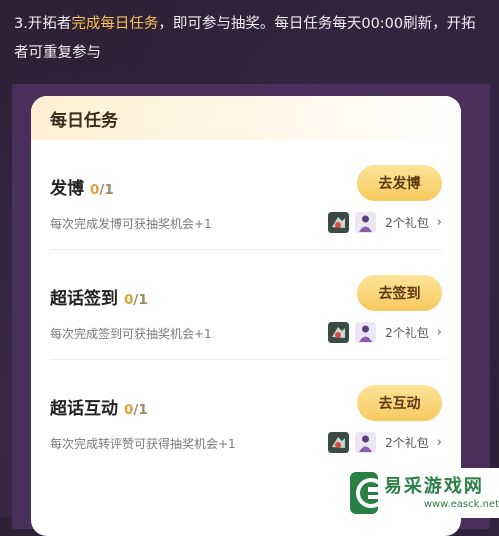 This screenshot has height=536, width=499. Describe the element at coordinates (143, 444) in the screenshot. I see `task-description: 每次完成转评赞可获得抽奖机会+1` at that location.